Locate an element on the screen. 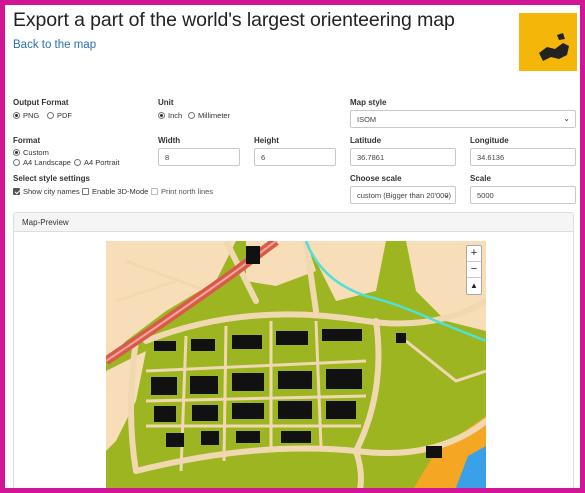 The width and height of the screenshot is (585, 493). zoom-out-button: − is located at coordinates (474, 270).